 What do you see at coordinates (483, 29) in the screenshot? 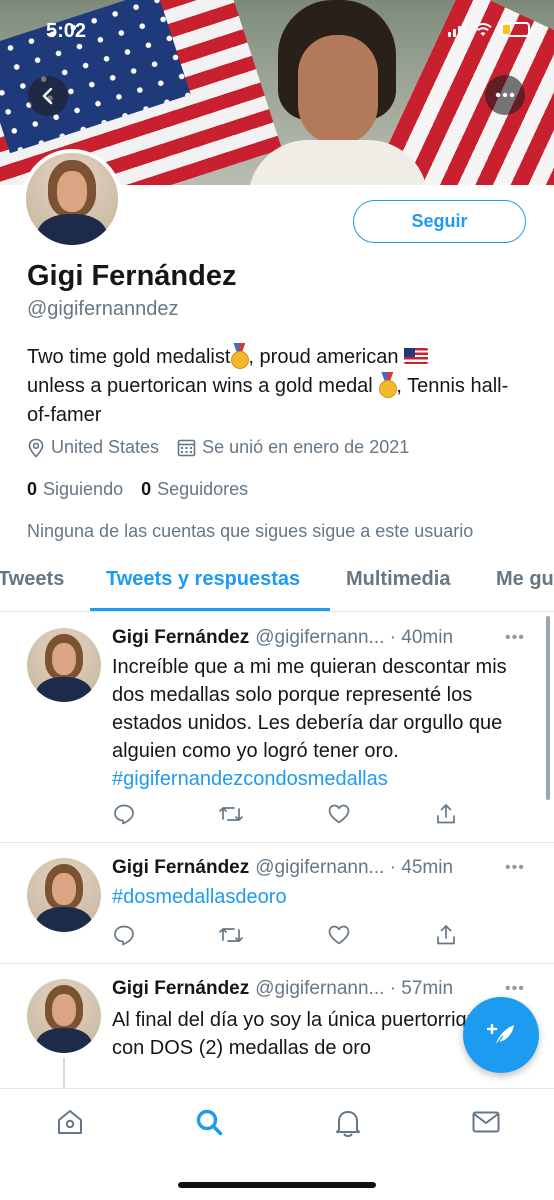
I see `wifi-icon` at bounding box center [483, 29].